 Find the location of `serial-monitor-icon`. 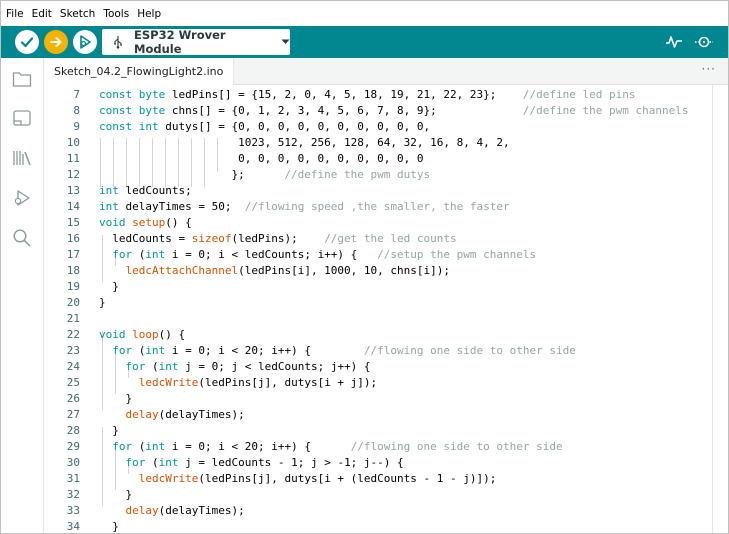

serial-monitor-icon is located at coordinates (704, 42).